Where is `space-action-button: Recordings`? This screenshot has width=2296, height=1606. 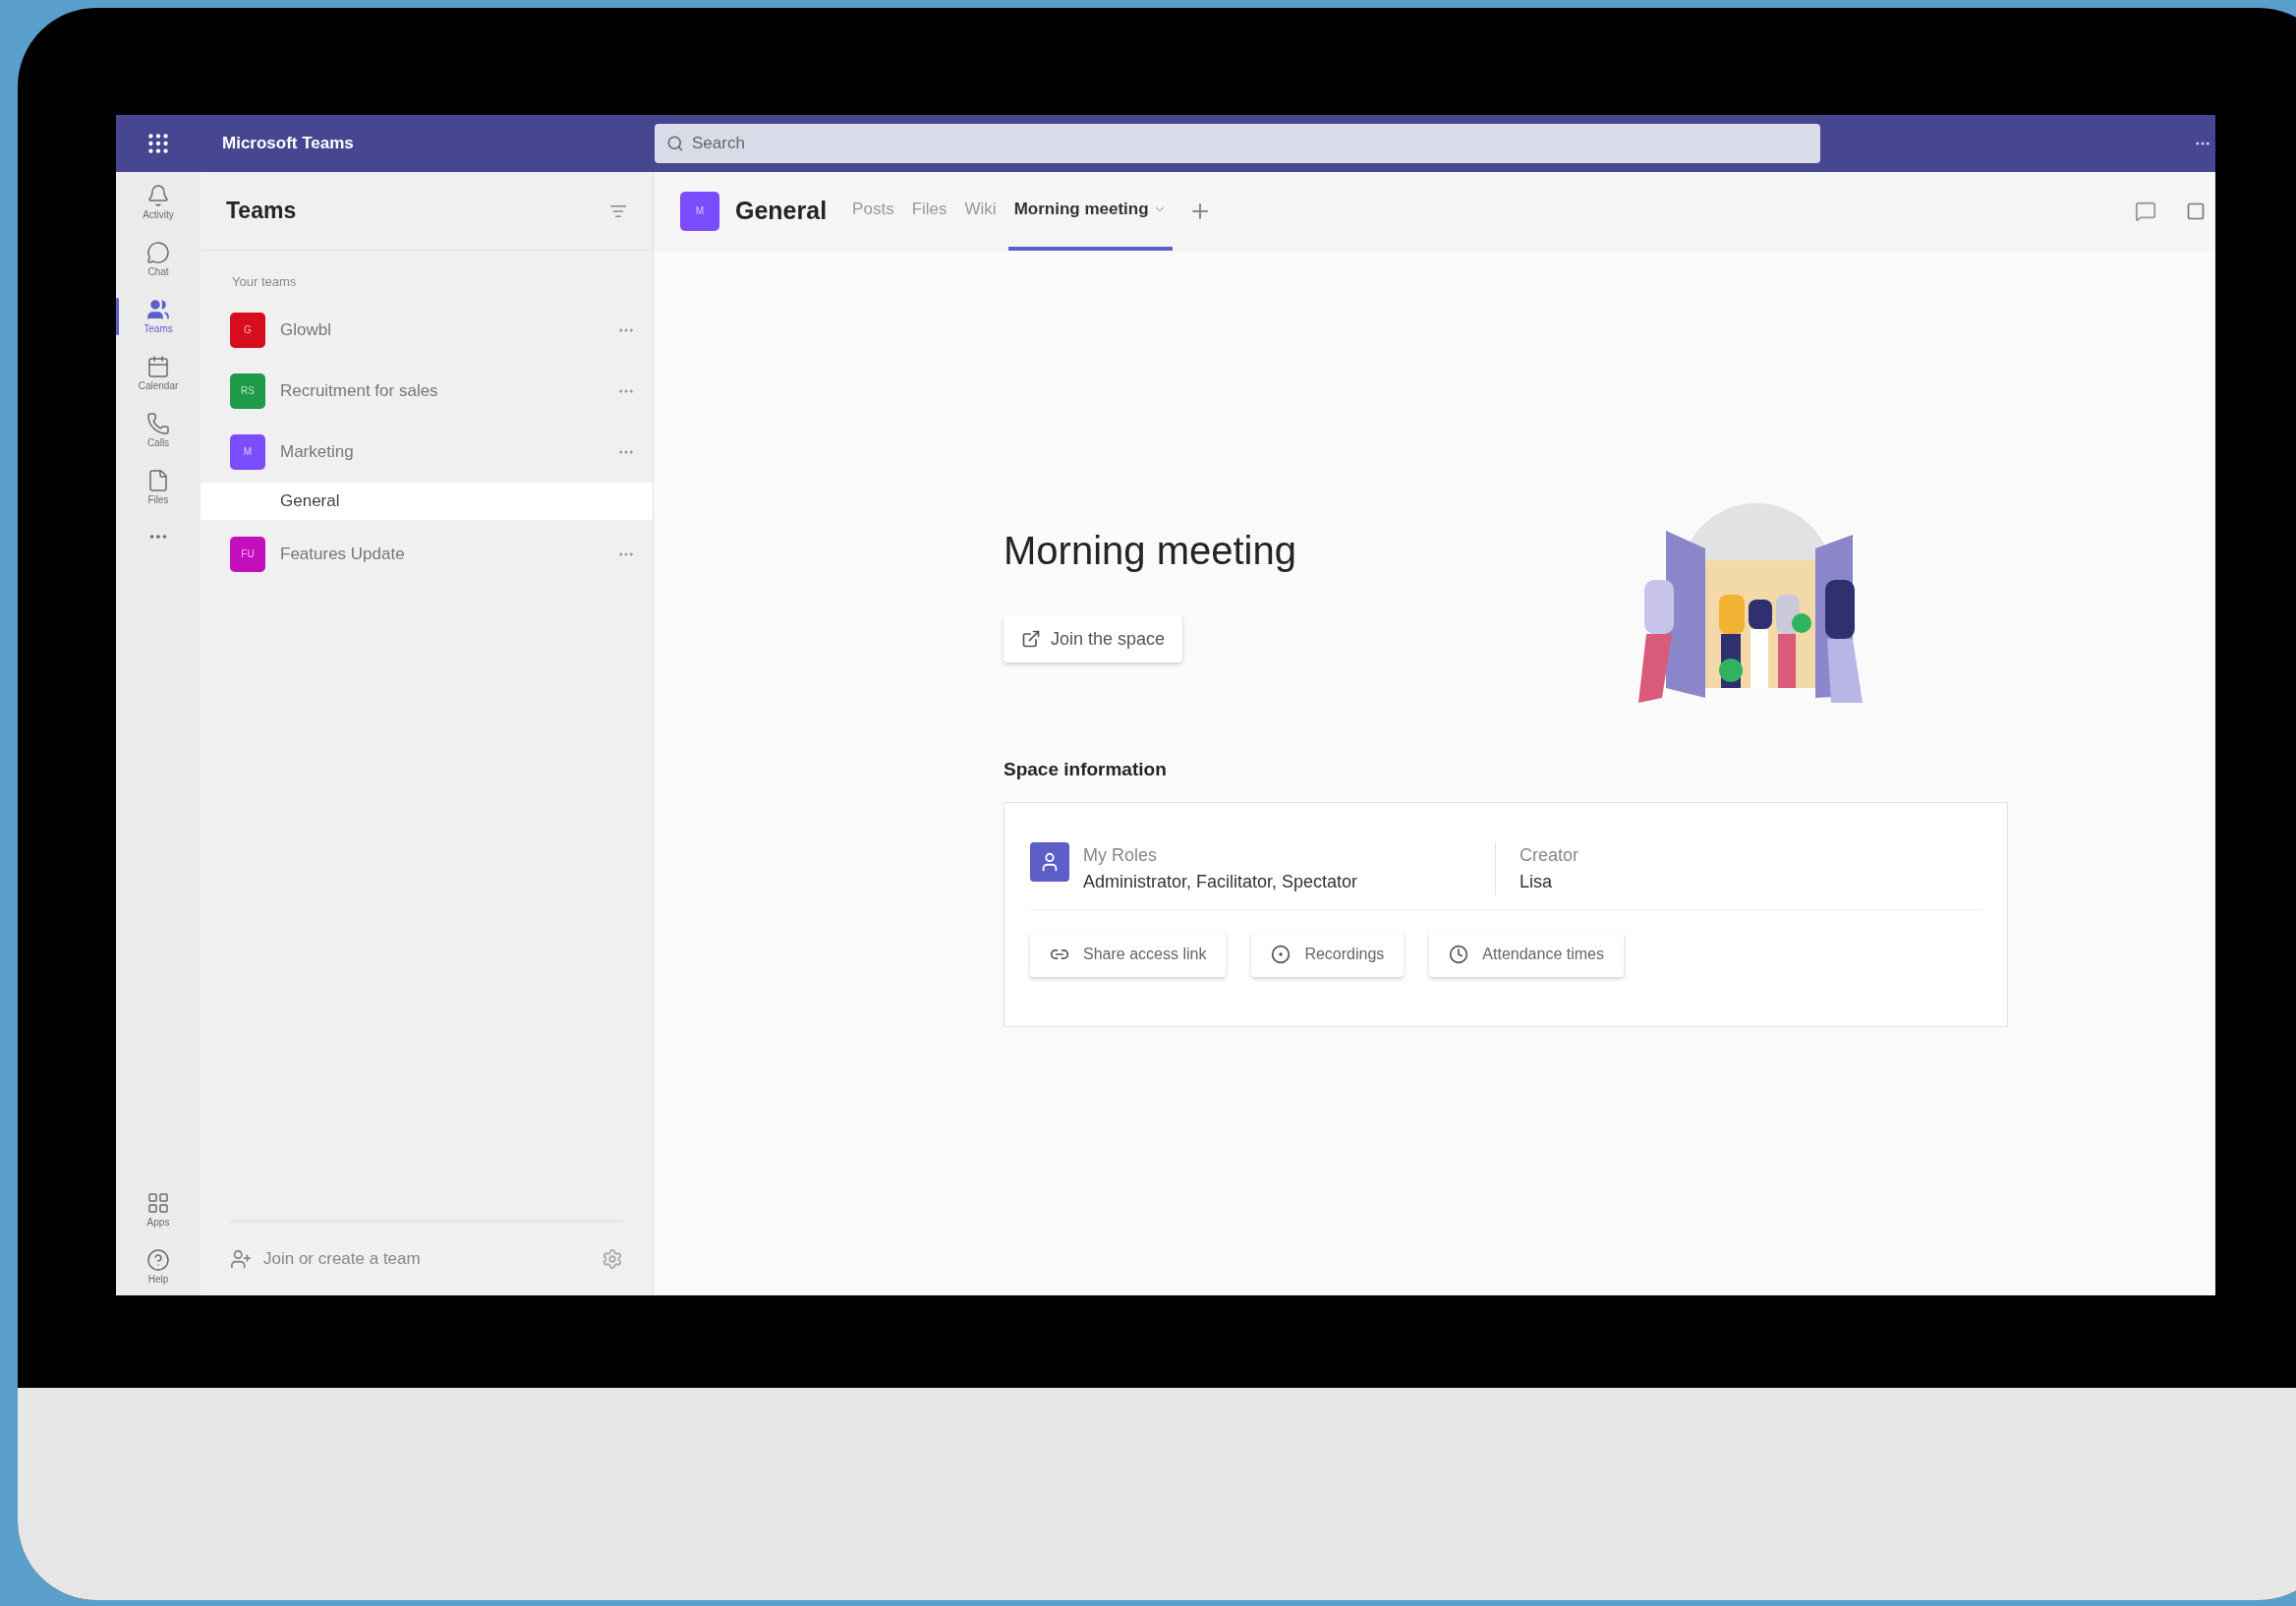 space-action-button: Recordings is located at coordinates (1328, 954).